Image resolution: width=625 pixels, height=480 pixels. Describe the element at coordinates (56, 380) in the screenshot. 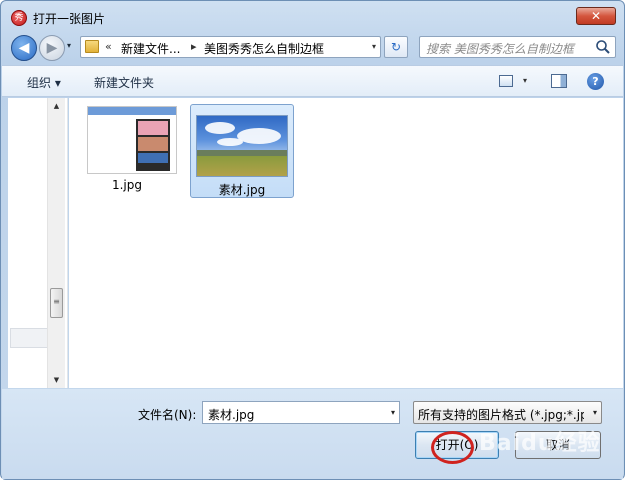

I see `scroll-down-icon: ▼` at that location.